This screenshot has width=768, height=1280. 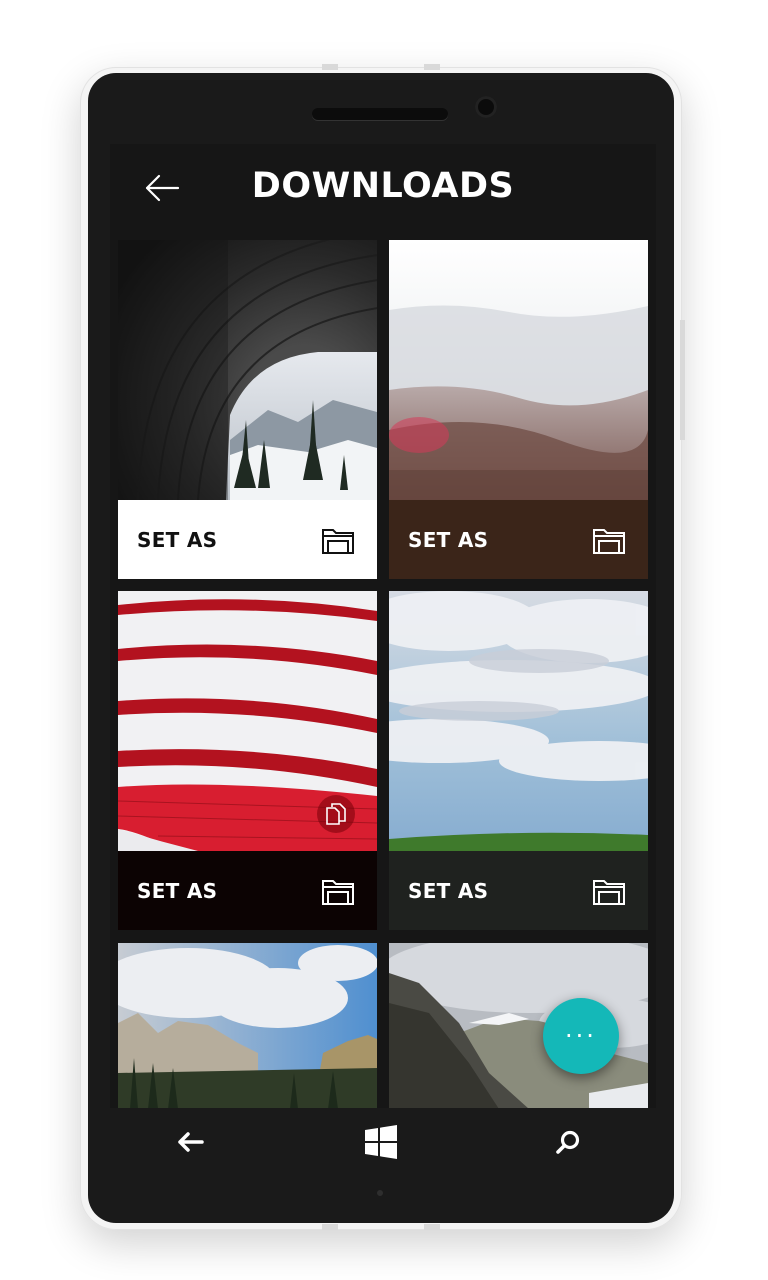 What do you see at coordinates (330, 1227) in the screenshot?
I see `bottom-button-left` at bounding box center [330, 1227].